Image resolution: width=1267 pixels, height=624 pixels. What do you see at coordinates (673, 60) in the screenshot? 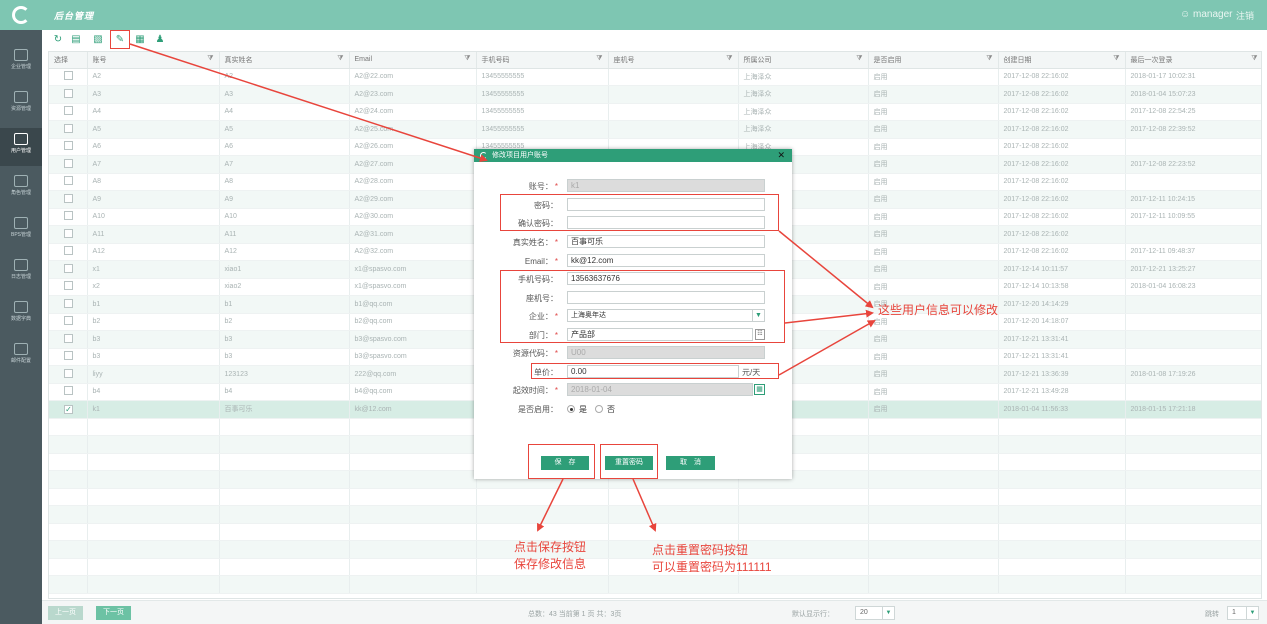
I see `column-header: 座机号 ⧩` at bounding box center [673, 60].